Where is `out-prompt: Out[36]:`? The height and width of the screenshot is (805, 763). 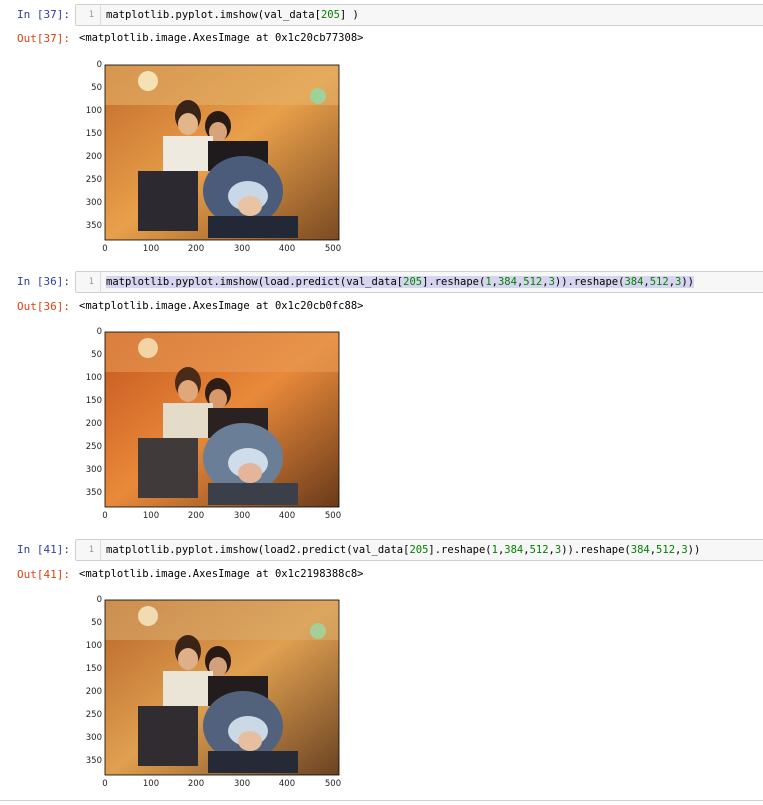
out-prompt: Out[36]: is located at coordinates (43, 306).